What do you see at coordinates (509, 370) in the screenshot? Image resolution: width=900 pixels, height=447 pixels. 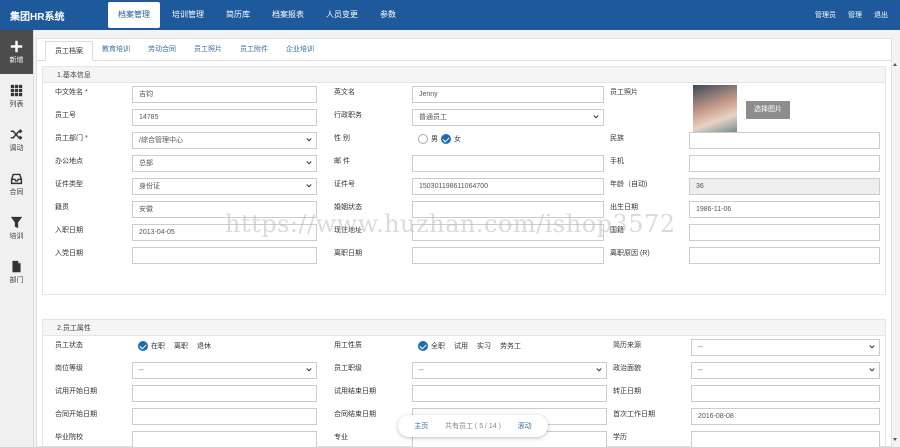 I see `emp-level-select: --` at bounding box center [509, 370].